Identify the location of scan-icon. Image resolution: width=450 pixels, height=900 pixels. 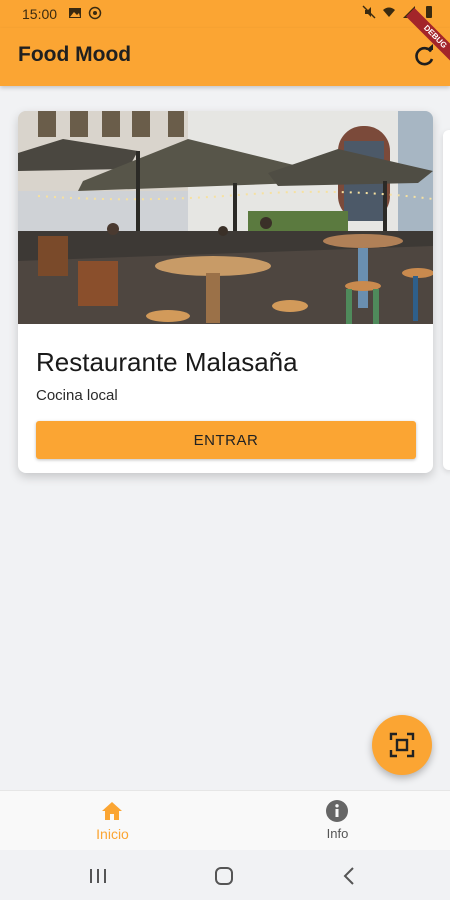
(402, 745).